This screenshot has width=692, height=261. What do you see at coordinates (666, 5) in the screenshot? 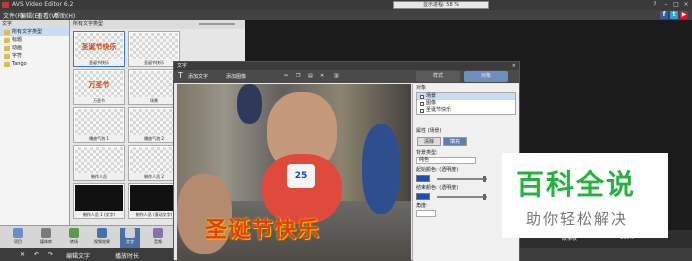
I see `minimize-button: –` at bounding box center [666, 5].